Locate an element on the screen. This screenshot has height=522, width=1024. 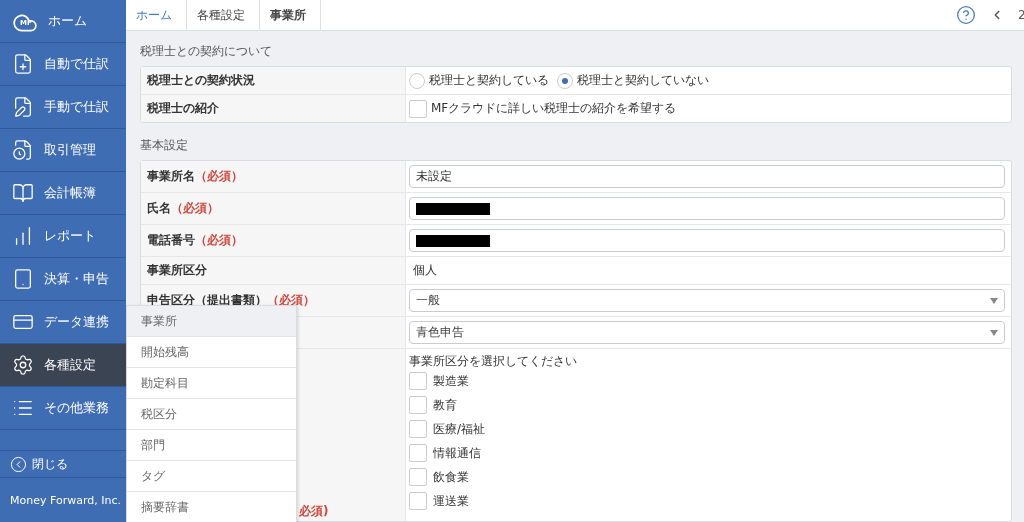
file-clock-icon is located at coordinates (23, 150).